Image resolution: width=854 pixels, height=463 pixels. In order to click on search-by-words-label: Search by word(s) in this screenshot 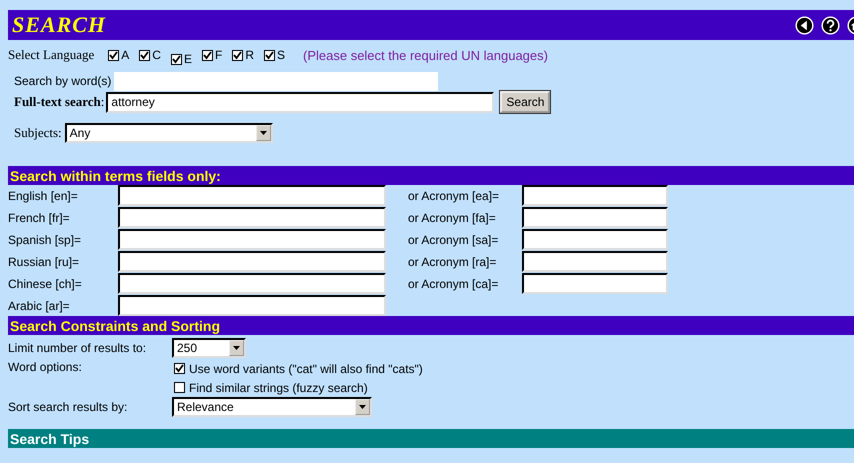, I will do `click(63, 81)`.